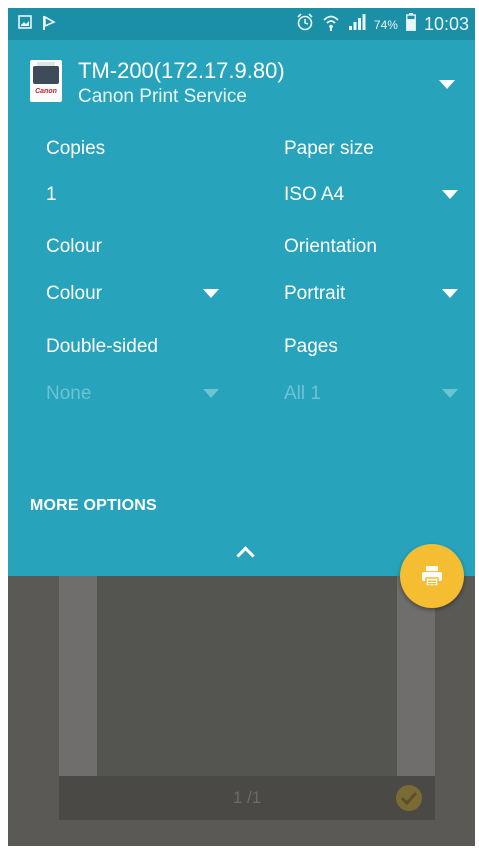 This screenshot has height=854, width=479. Describe the element at coordinates (211, 393) in the screenshot. I see `double-sided-dropdown-icon` at that location.